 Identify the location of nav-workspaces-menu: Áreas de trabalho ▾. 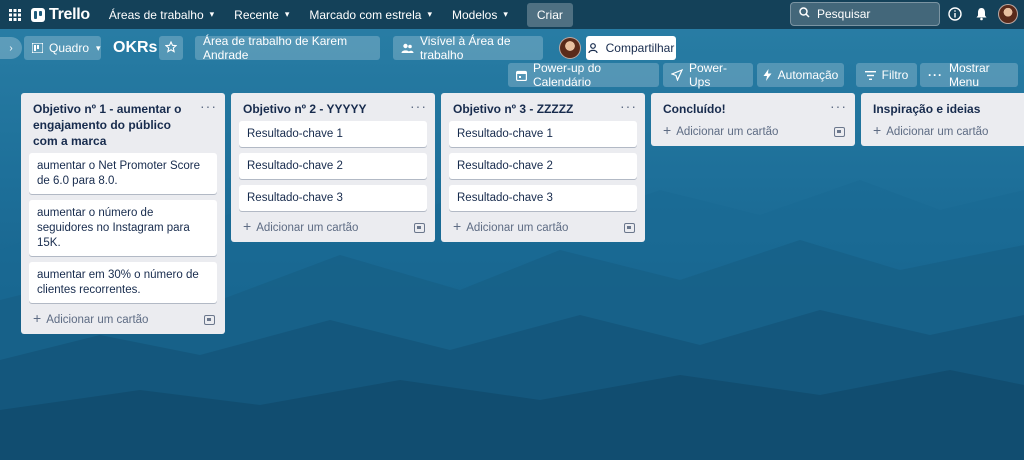
(161, 15).